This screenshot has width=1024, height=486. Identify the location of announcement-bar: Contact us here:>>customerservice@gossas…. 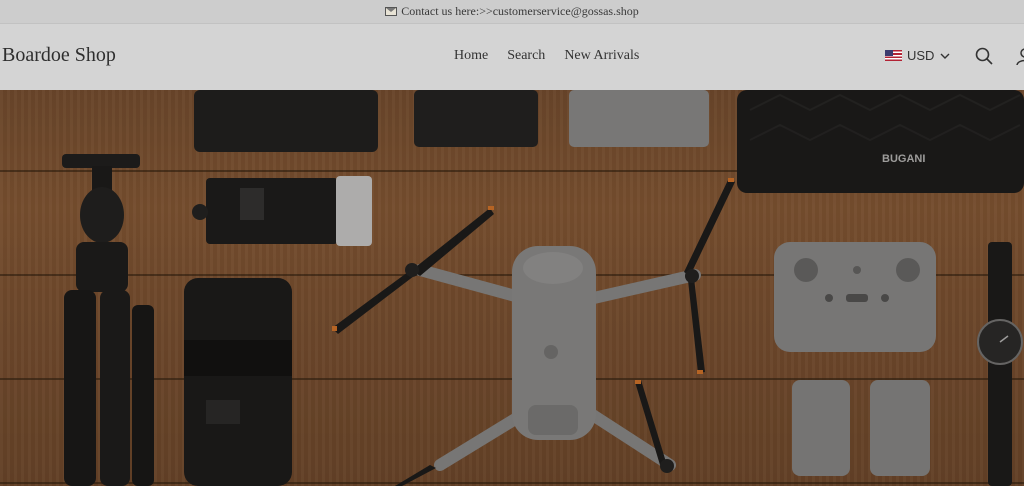
(512, 12).